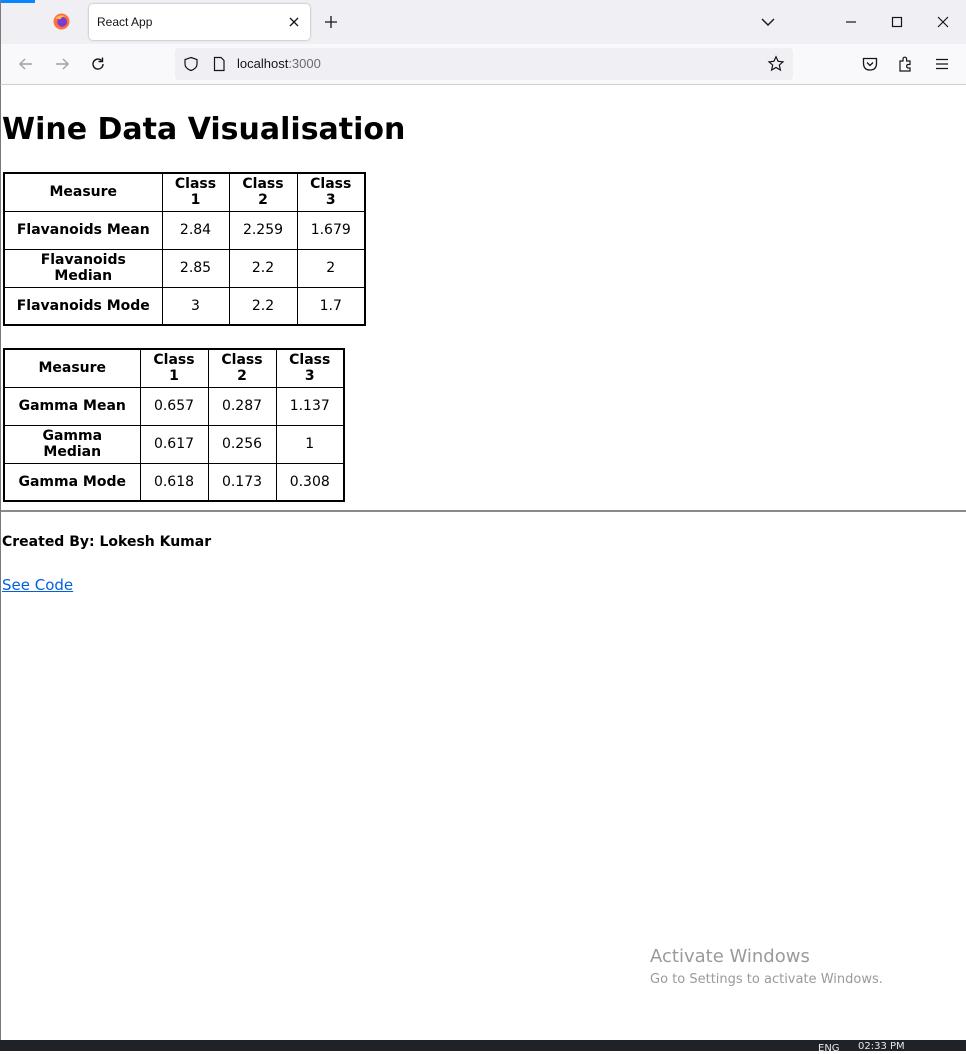 This screenshot has width=966, height=1054. What do you see at coordinates (83, 268) in the screenshot?
I see `row-label: Flavanoids Median` at bounding box center [83, 268].